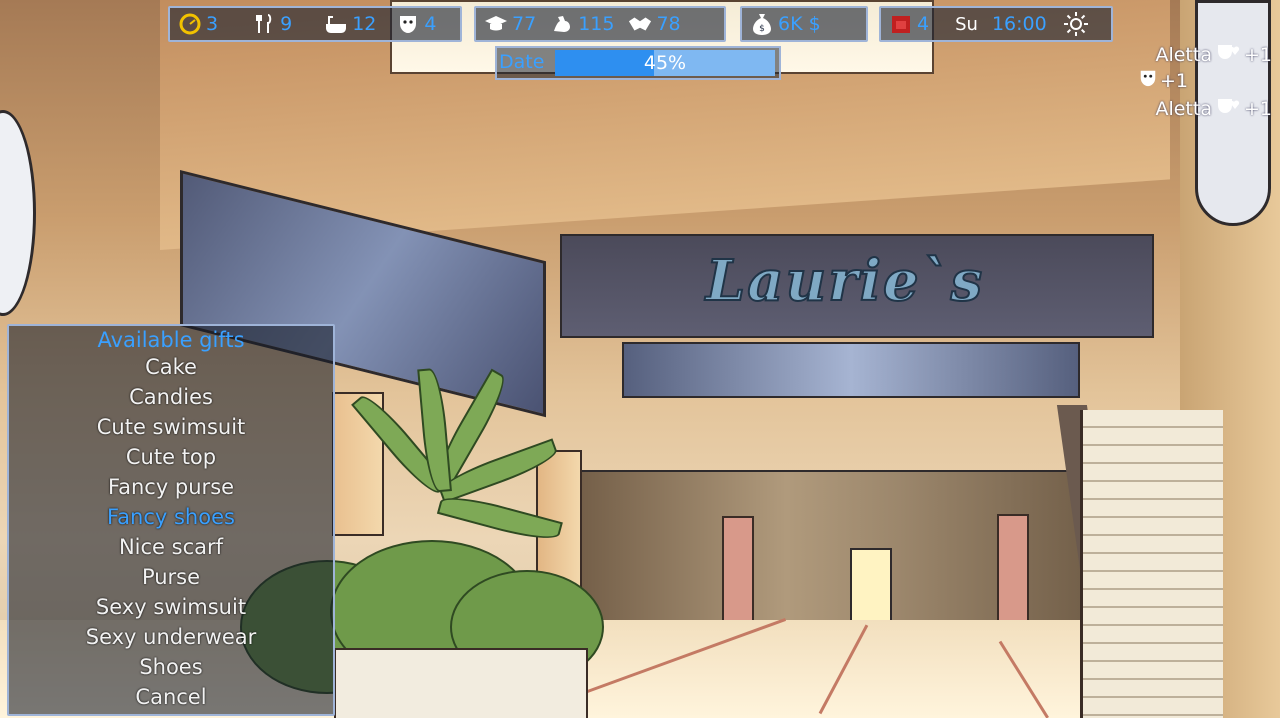 The image size is (1280, 718). What do you see at coordinates (264, 24) in the screenshot?
I see `fork-knife-icon` at bounding box center [264, 24].